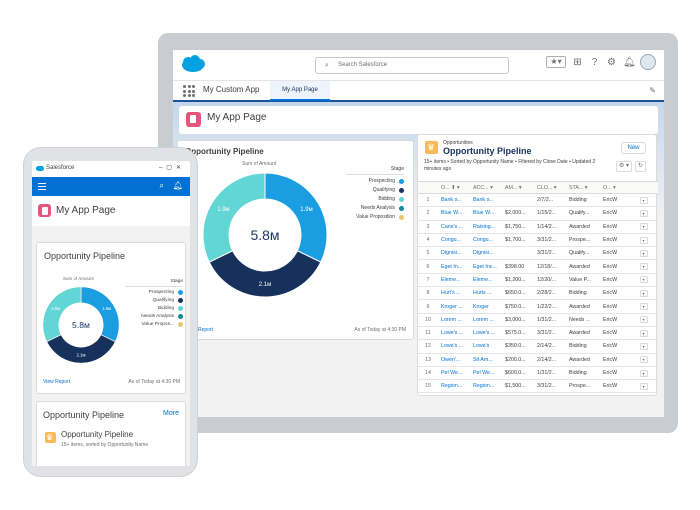 This screenshot has width=700, height=510. Describe the element at coordinates (577, 62) in the screenshot. I see `add-icon: ⊞` at that location.